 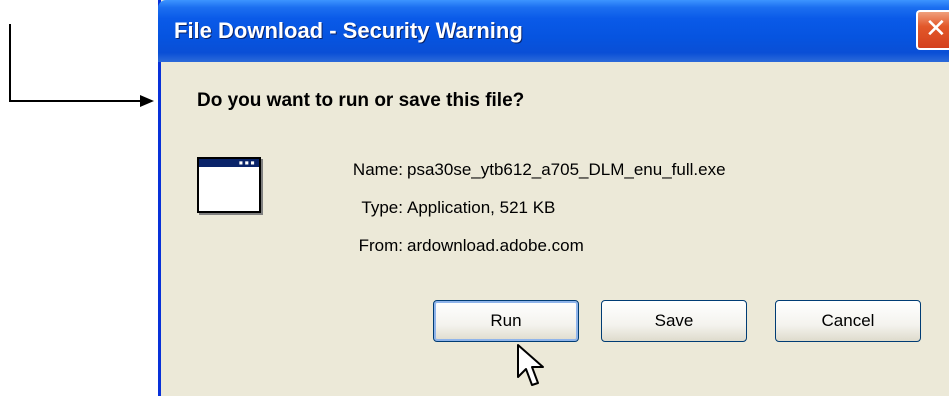 What do you see at coordinates (247, 162) in the screenshot?
I see `app-icon-dots: ▪▪▪` at bounding box center [247, 162].